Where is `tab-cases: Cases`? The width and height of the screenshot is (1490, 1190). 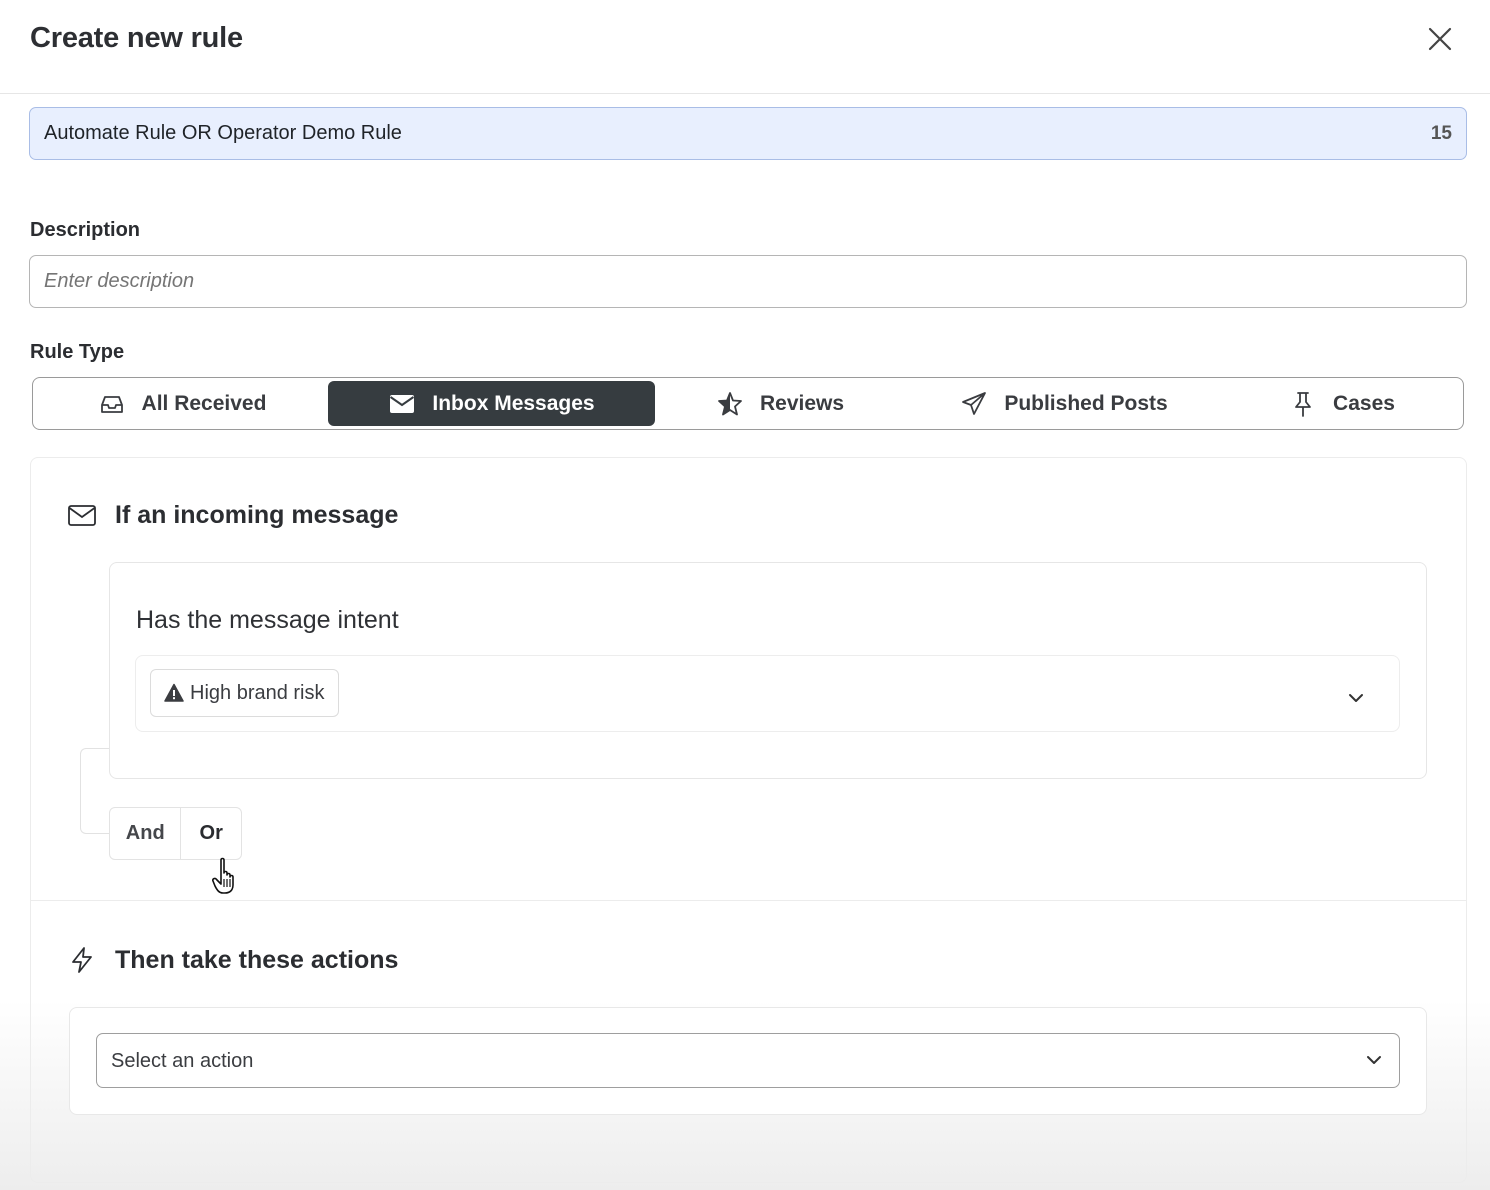
tab-cases: Cases is located at coordinates (1342, 403).